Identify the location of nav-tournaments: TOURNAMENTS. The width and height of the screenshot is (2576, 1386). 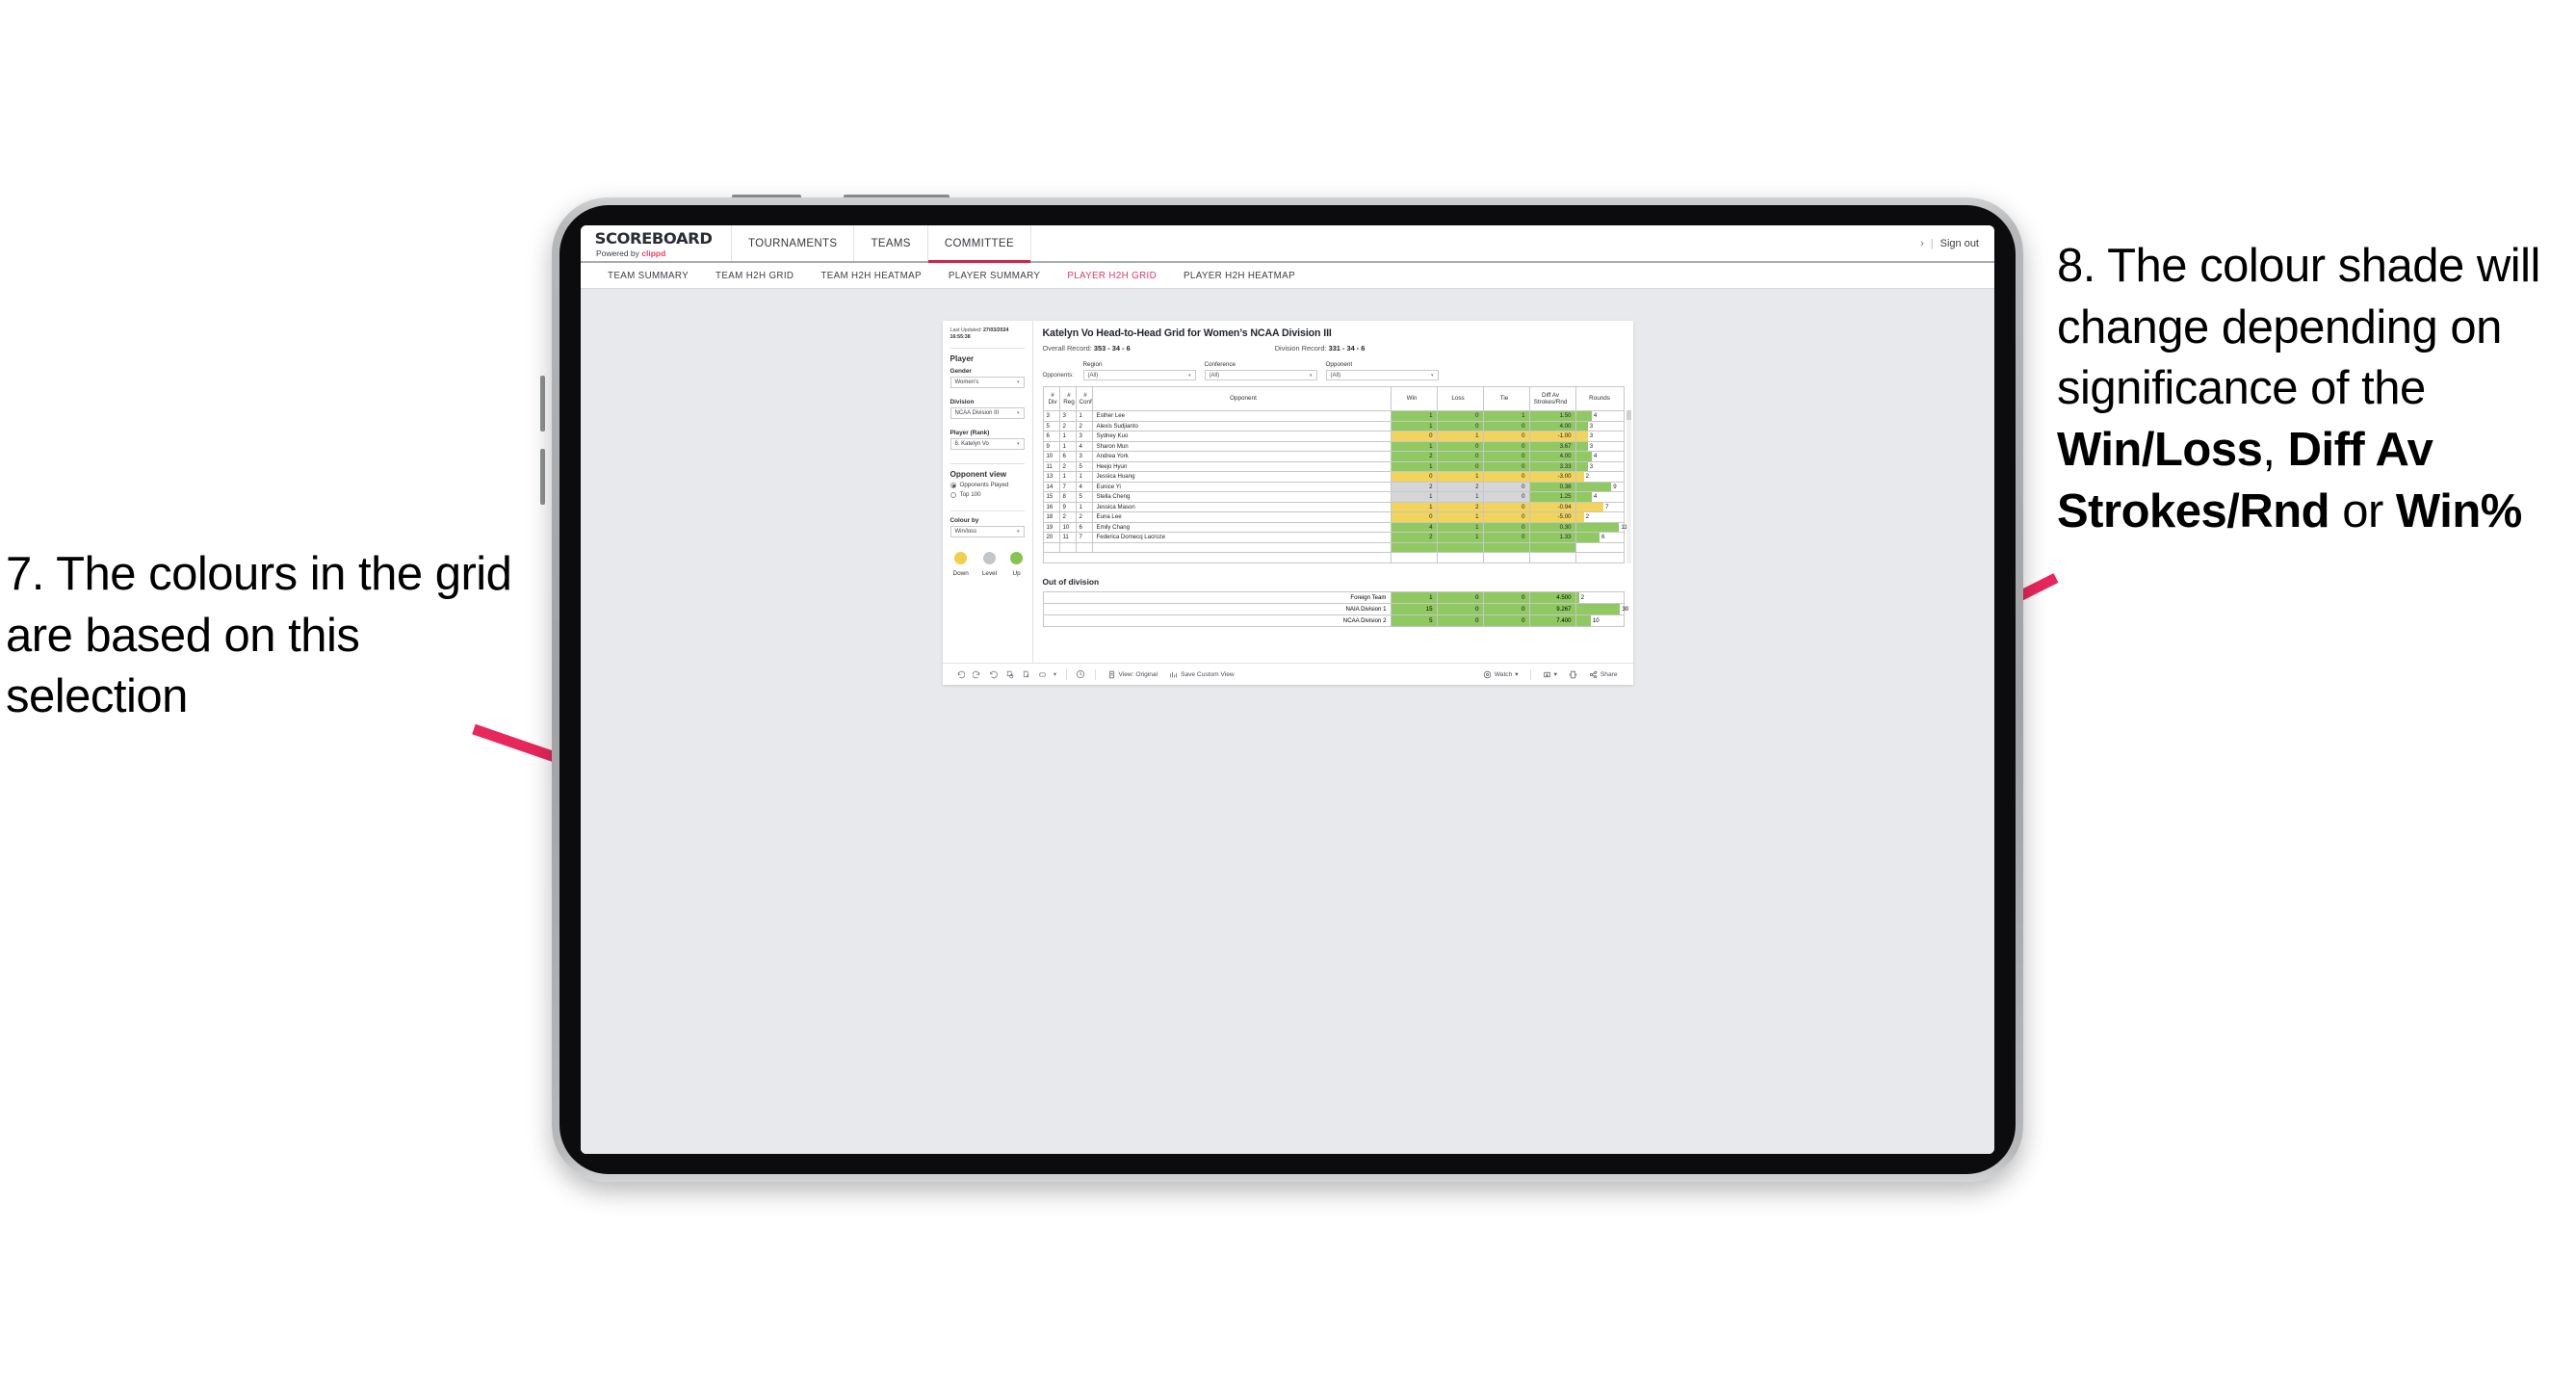
(793, 243).